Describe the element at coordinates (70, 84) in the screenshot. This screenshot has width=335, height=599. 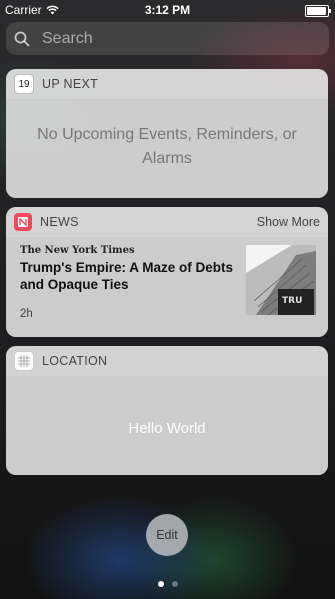
I see `up-next-title: UP NEXT` at that location.